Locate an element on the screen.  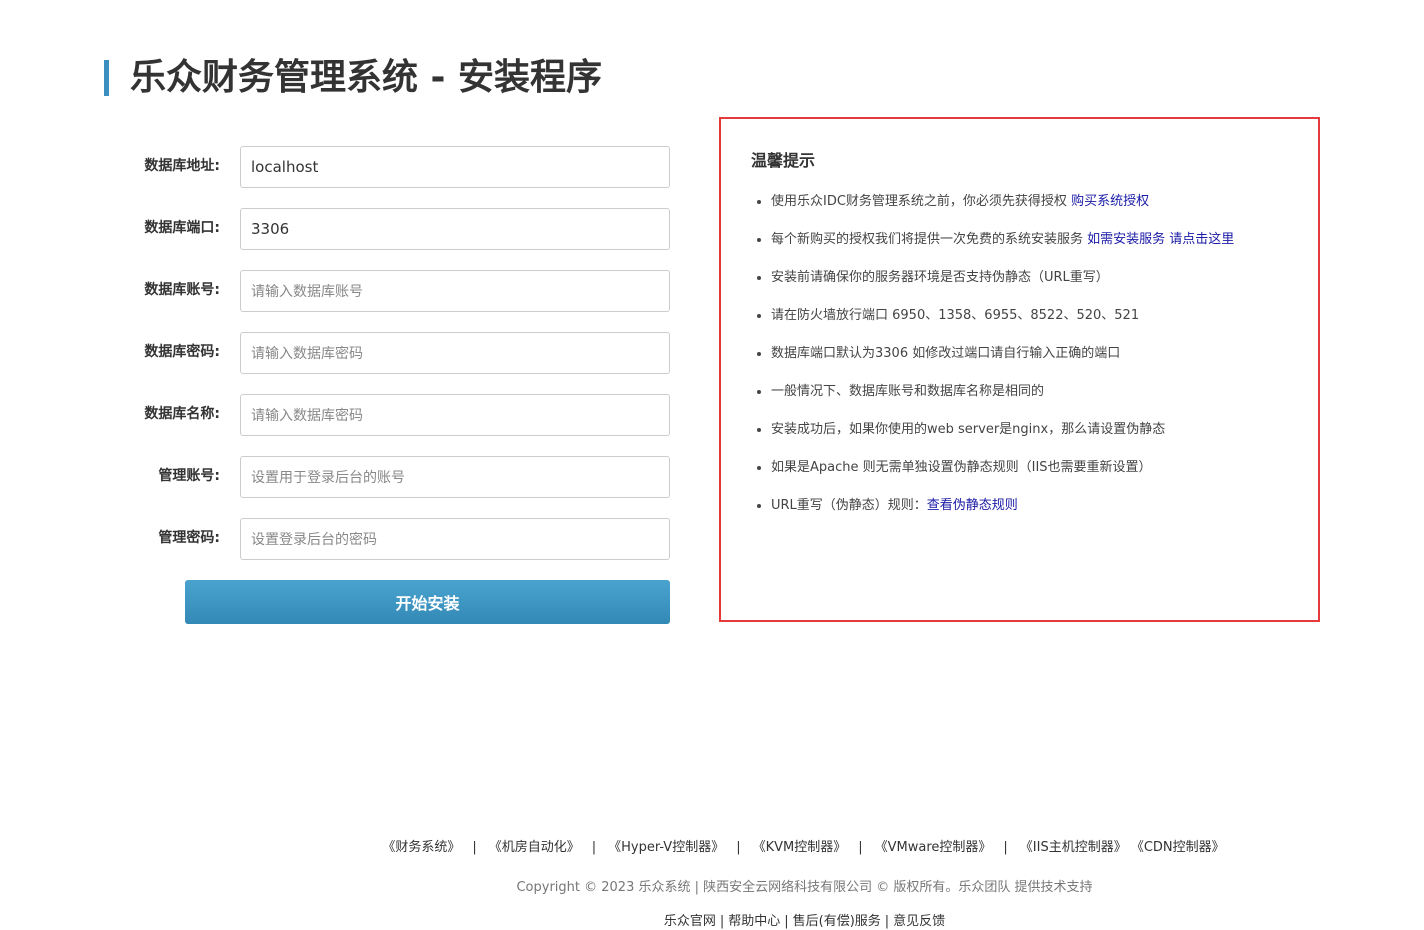
tip-item: 使用乐众IDC财务管理系统之前，你必须先获得授权 购买系统授权 is located at coordinates (1041, 211).